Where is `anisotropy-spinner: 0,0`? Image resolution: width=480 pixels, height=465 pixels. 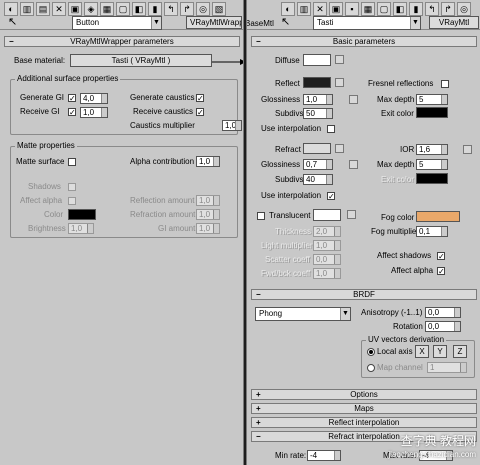
anisotropy-spinner: 0,0 is located at coordinates (443, 312).